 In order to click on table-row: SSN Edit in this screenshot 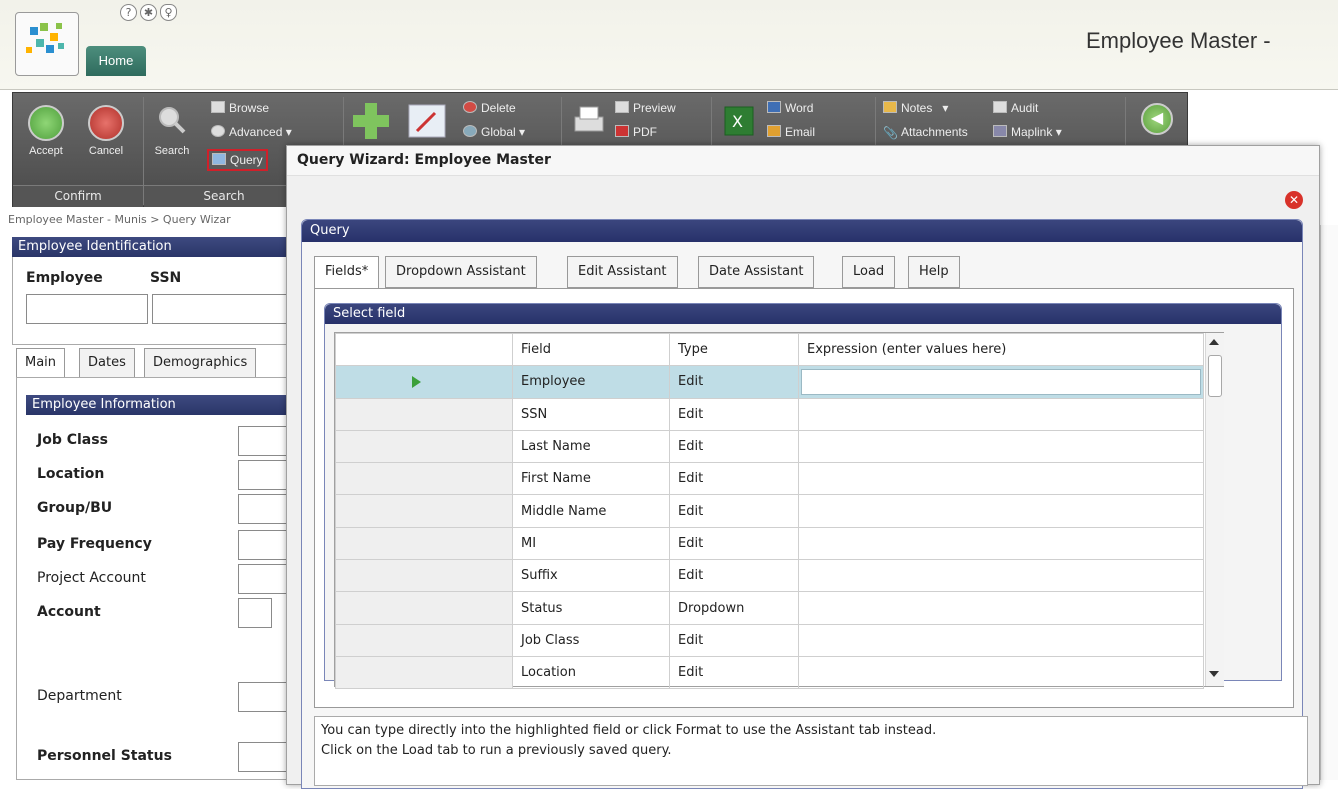, I will do `click(769, 414)`.